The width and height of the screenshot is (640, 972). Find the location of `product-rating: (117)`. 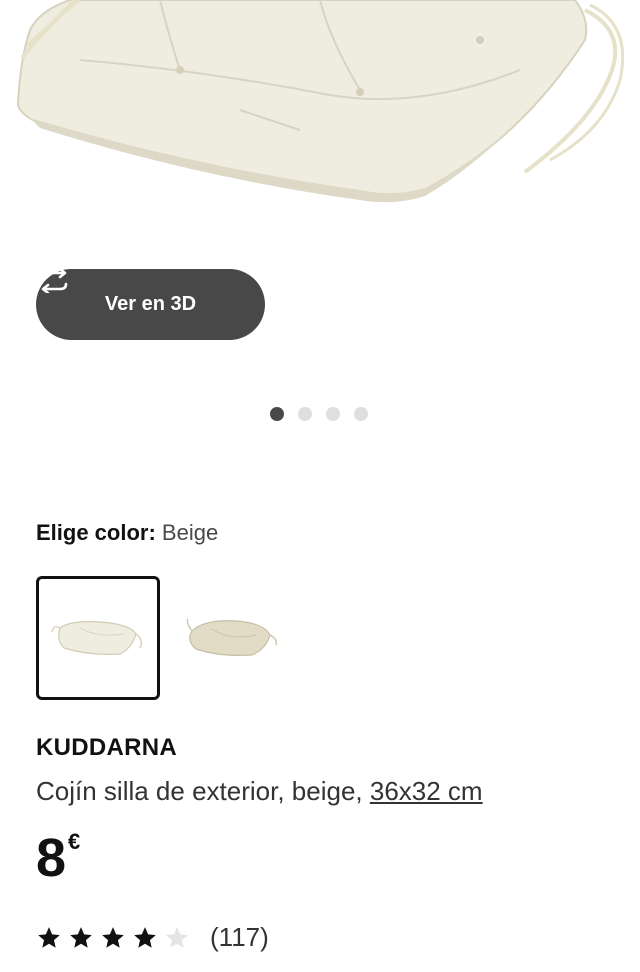

product-rating: (117) is located at coordinates (152, 937).